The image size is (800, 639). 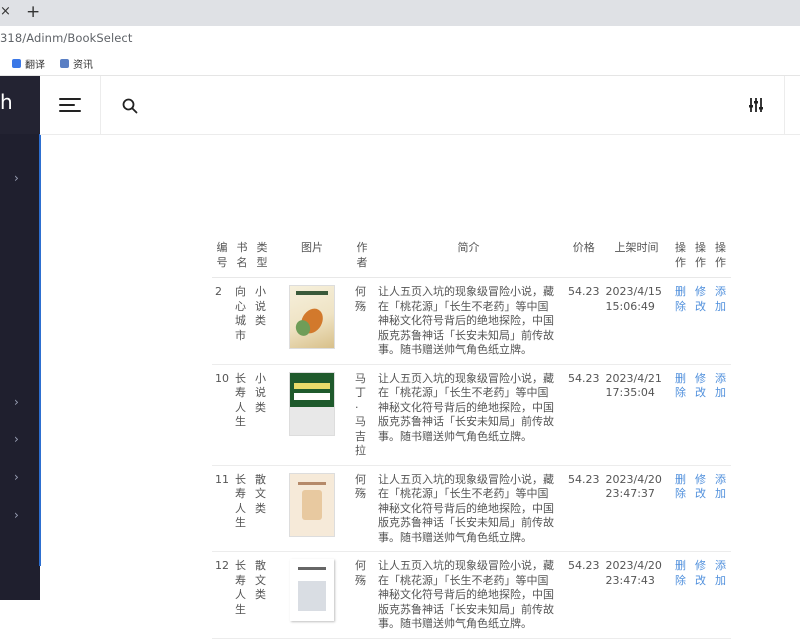 What do you see at coordinates (70, 105) in the screenshot?
I see `menu-toggle-icon` at bounding box center [70, 105].